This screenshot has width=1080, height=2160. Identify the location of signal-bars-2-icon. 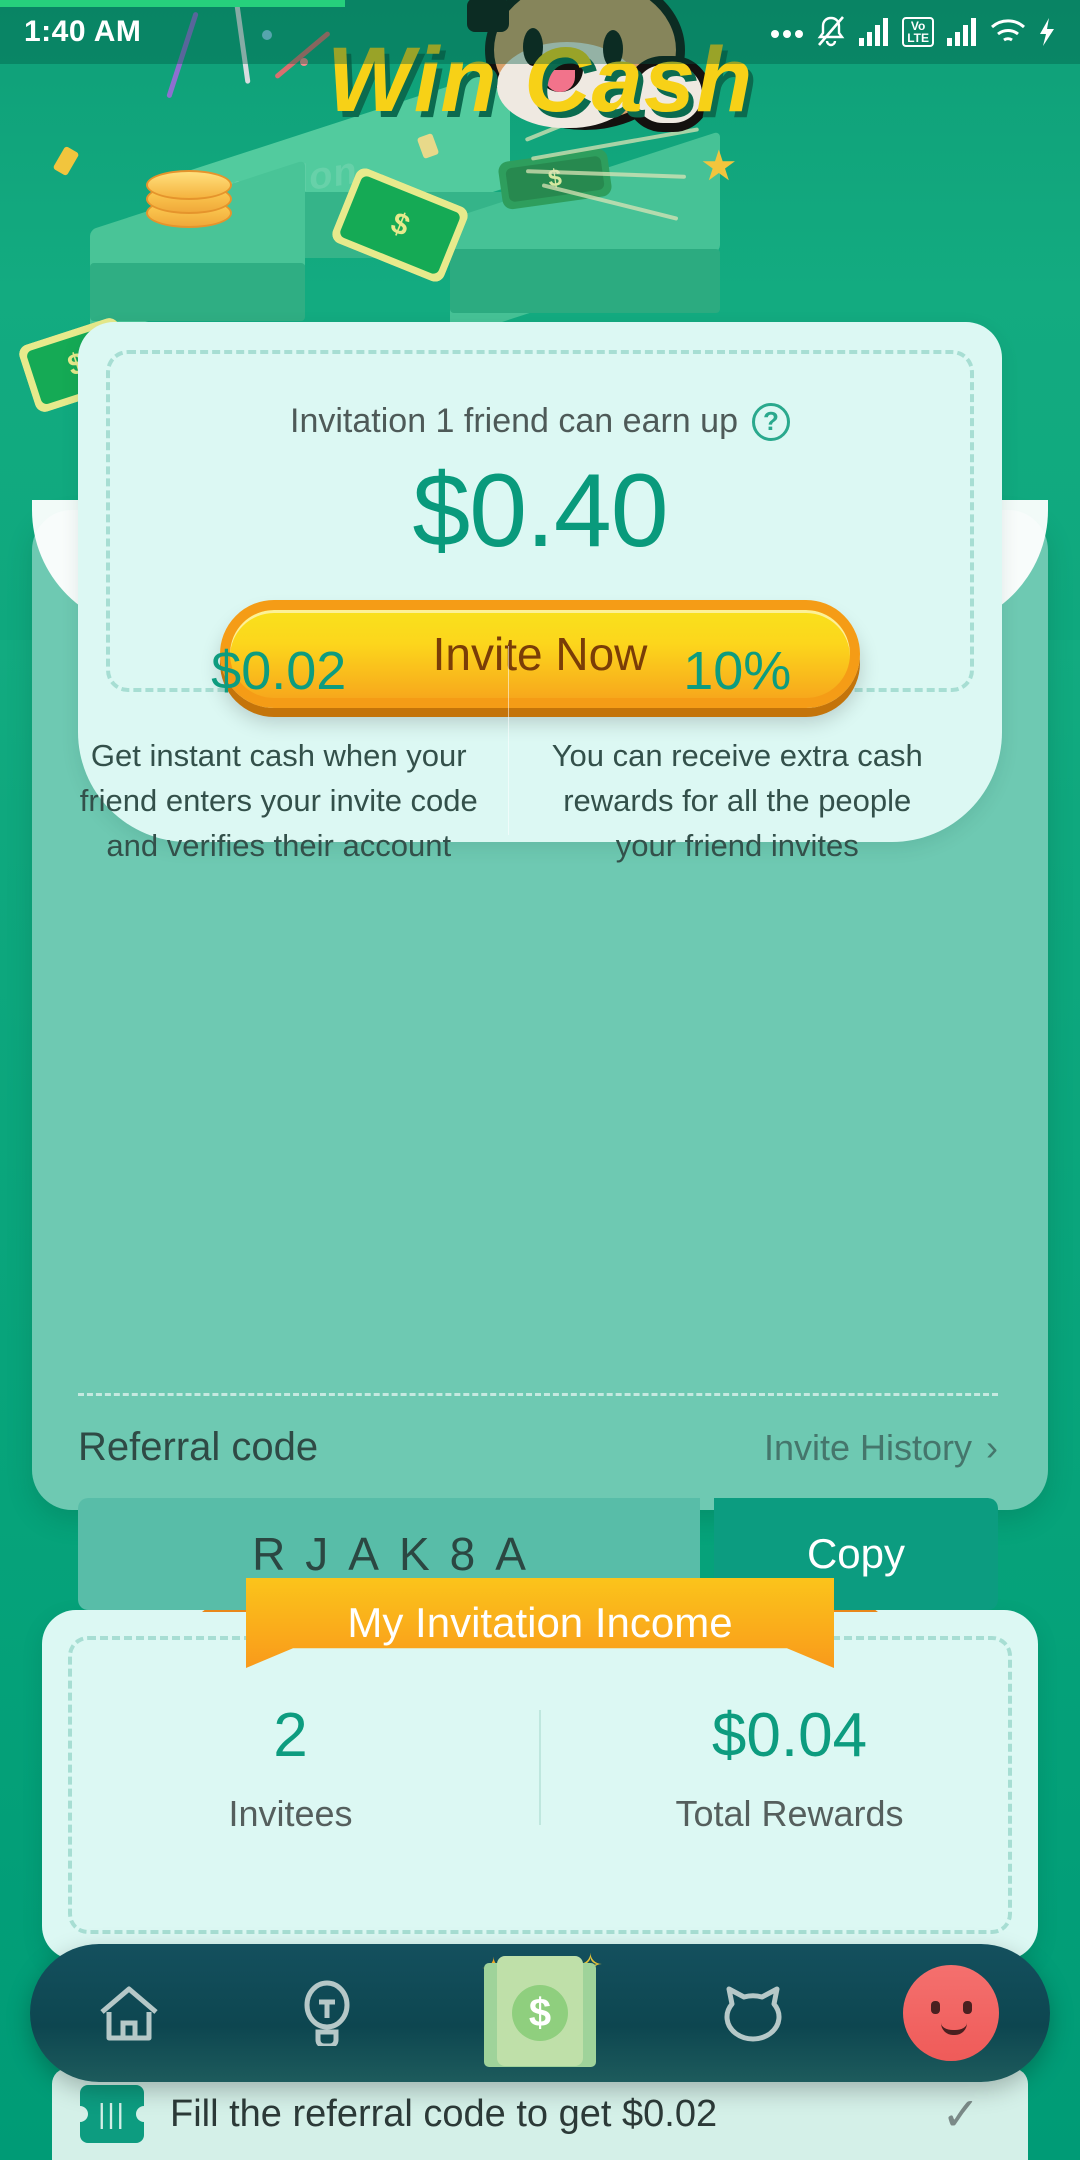
(962, 32).